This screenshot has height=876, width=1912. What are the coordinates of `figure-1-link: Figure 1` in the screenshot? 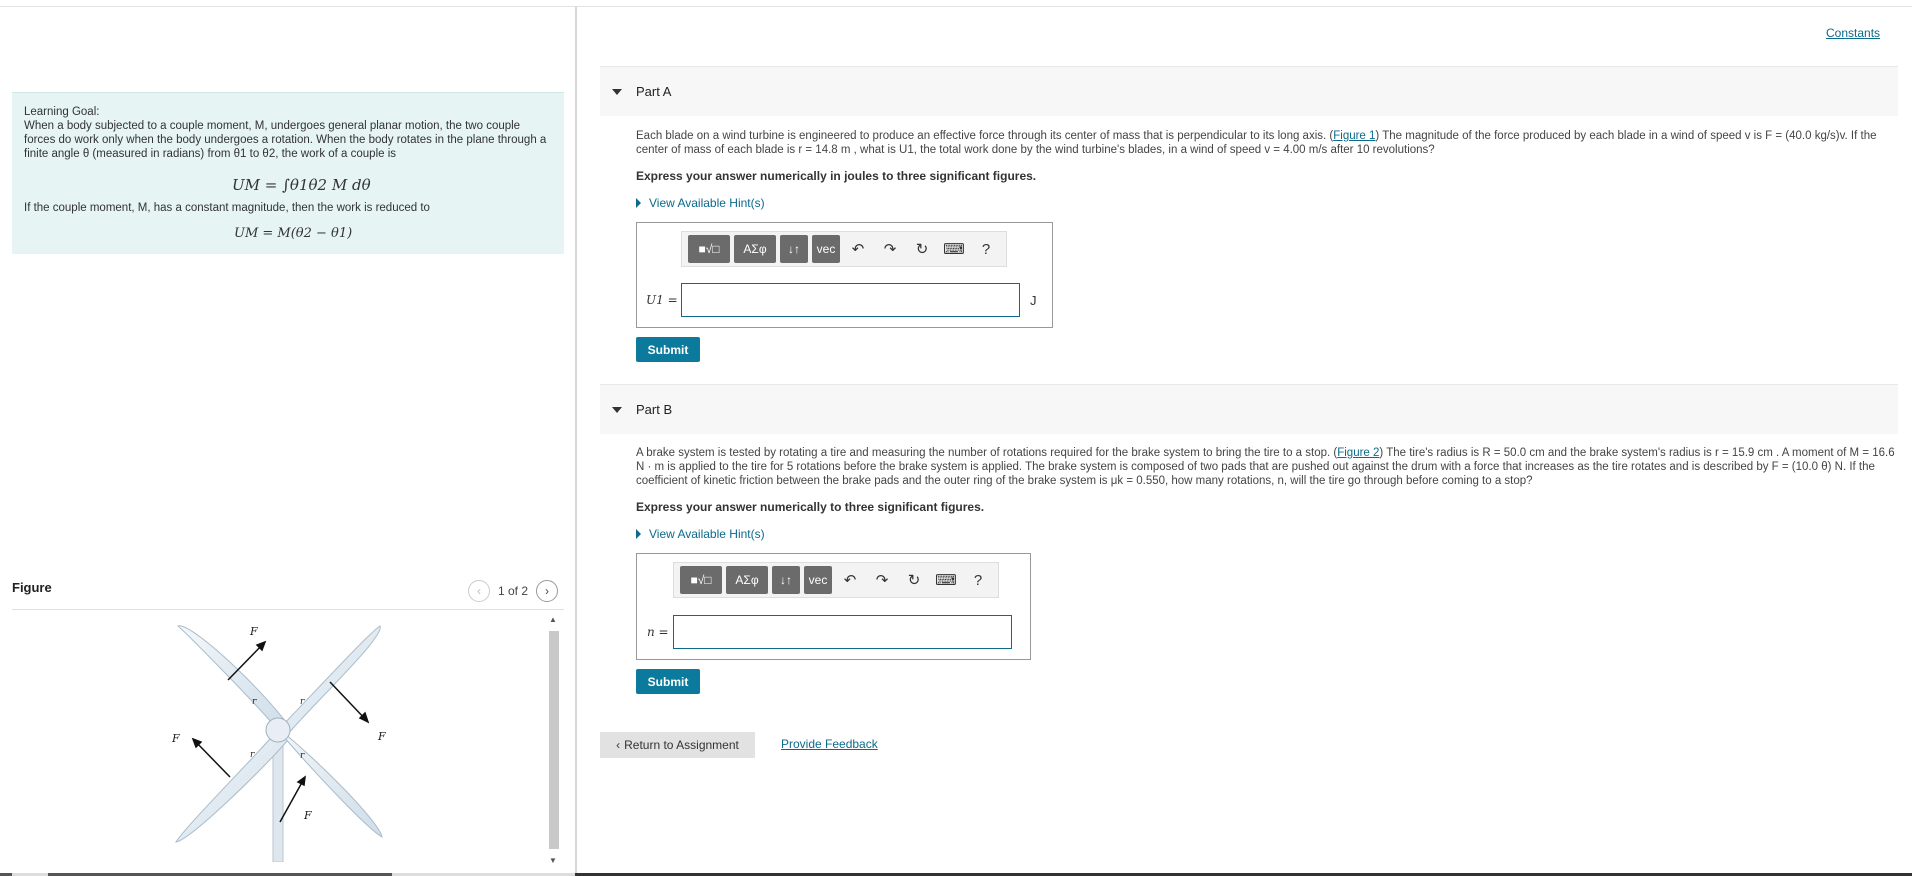 It's located at (1354, 136).